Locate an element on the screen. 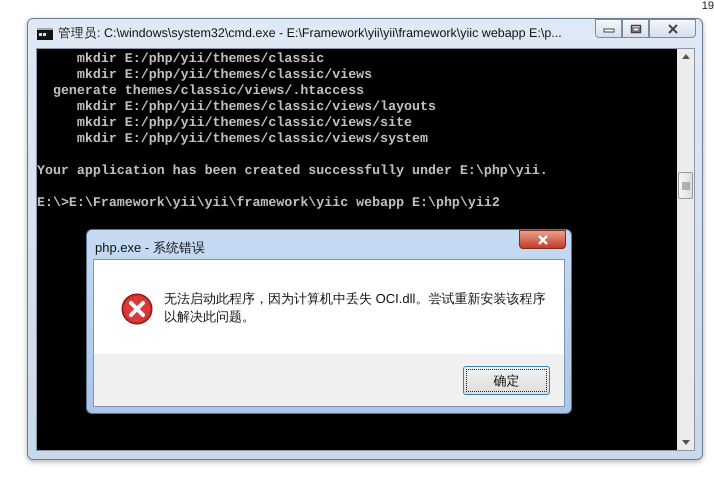 The height and width of the screenshot is (481, 714). console-line: mkdir E:/php/yii/themes/classic/views/site is located at coordinates (245, 123).